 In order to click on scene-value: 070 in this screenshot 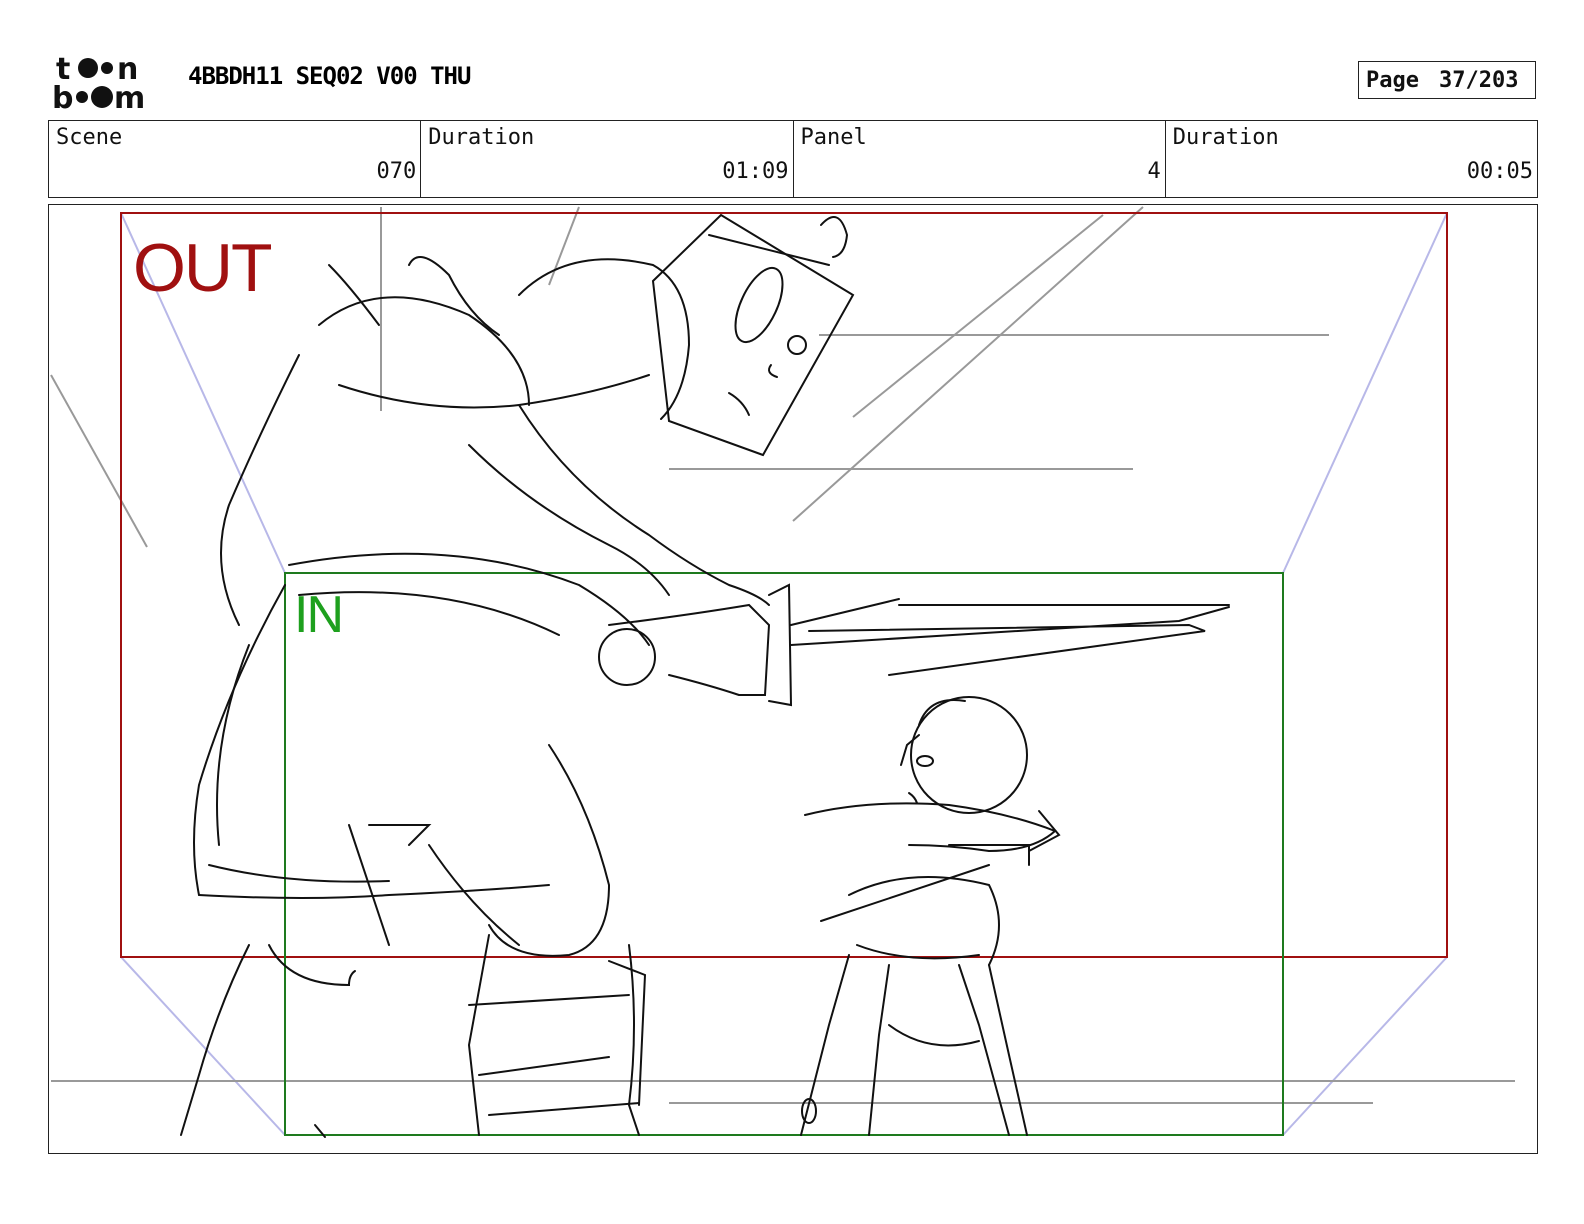, I will do `click(396, 171)`.